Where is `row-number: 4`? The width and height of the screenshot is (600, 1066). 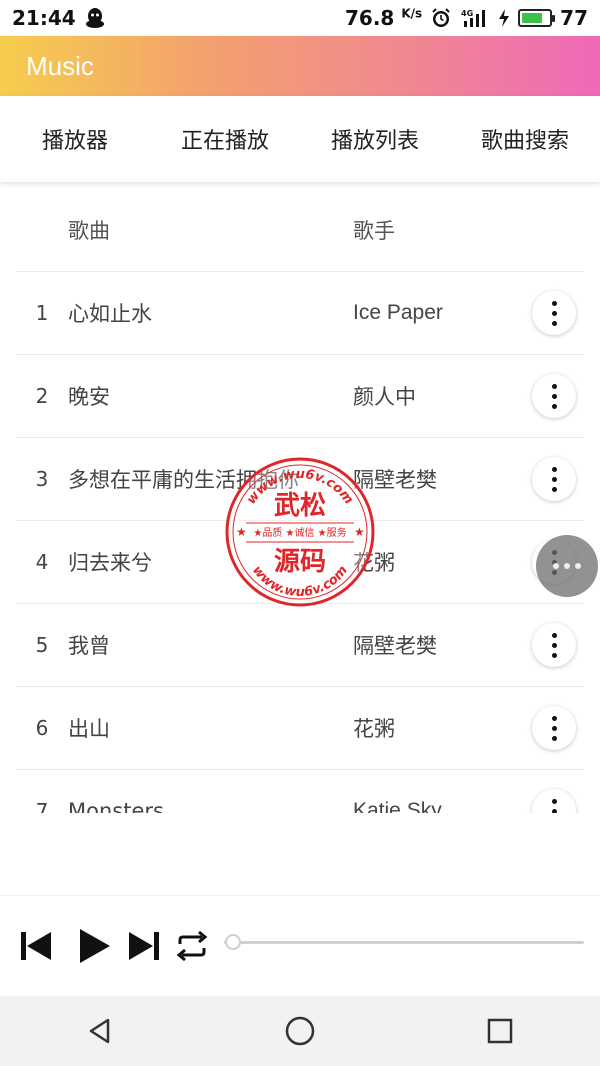 row-number: 4 is located at coordinates (42, 562).